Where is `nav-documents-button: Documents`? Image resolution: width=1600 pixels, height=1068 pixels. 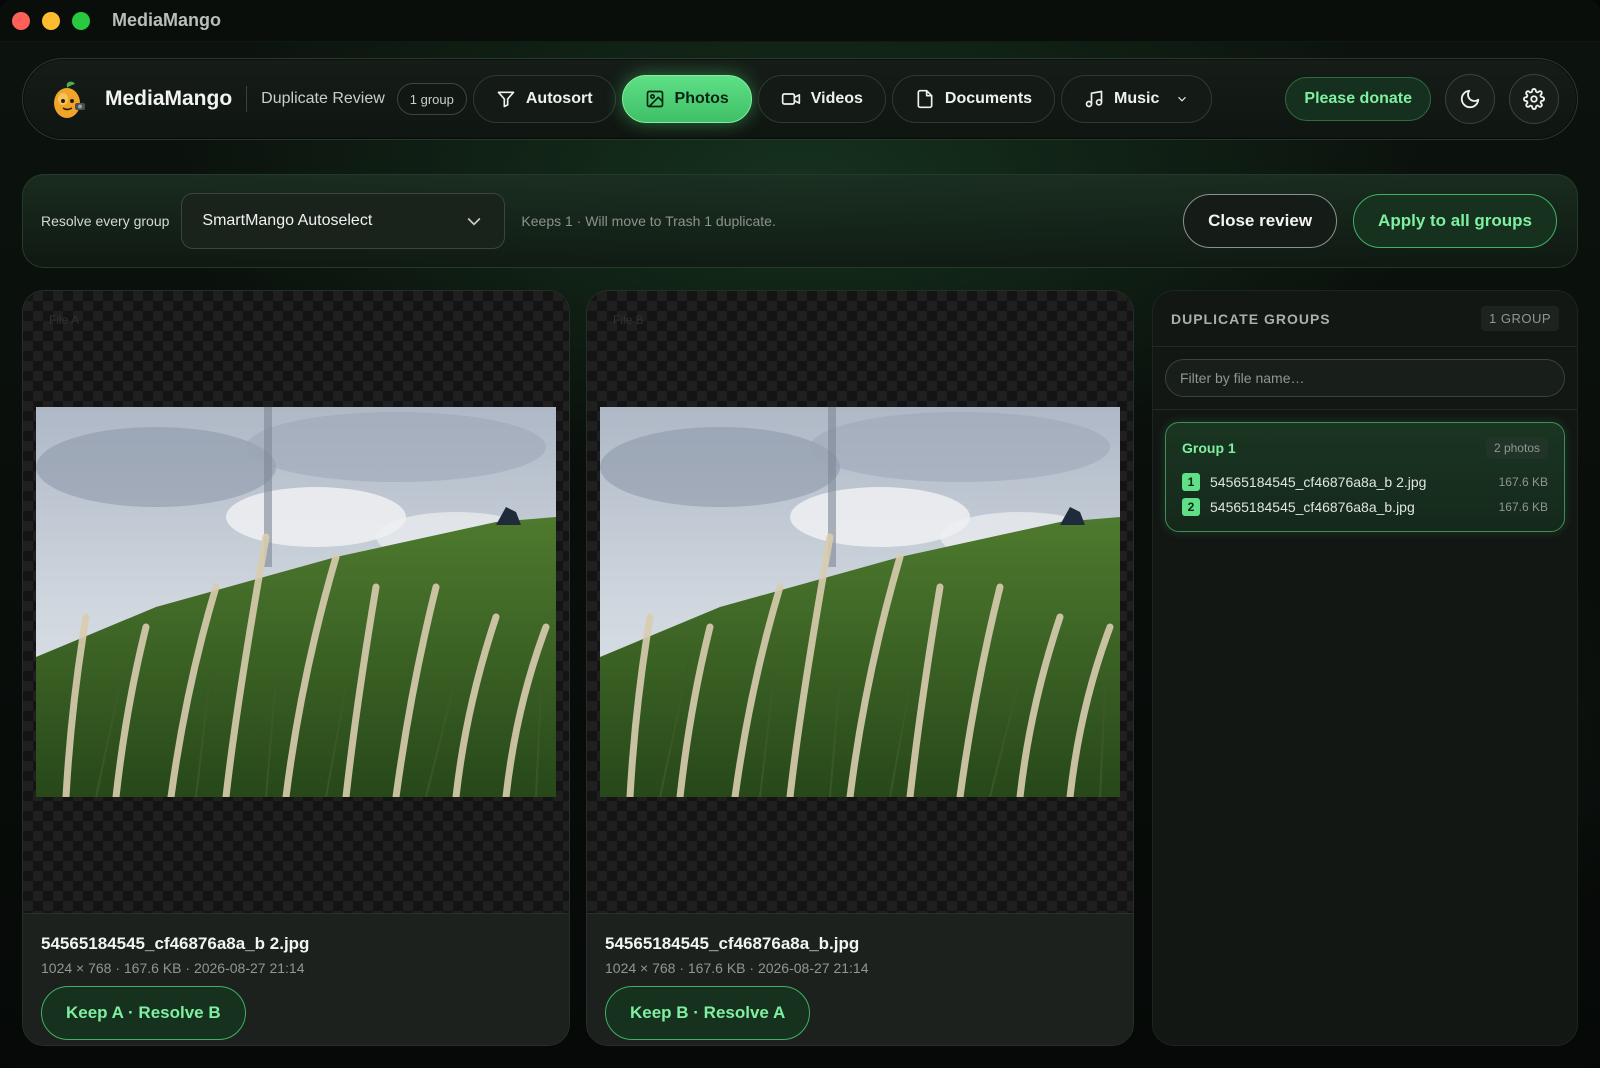 nav-documents-button: Documents is located at coordinates (973, 99).